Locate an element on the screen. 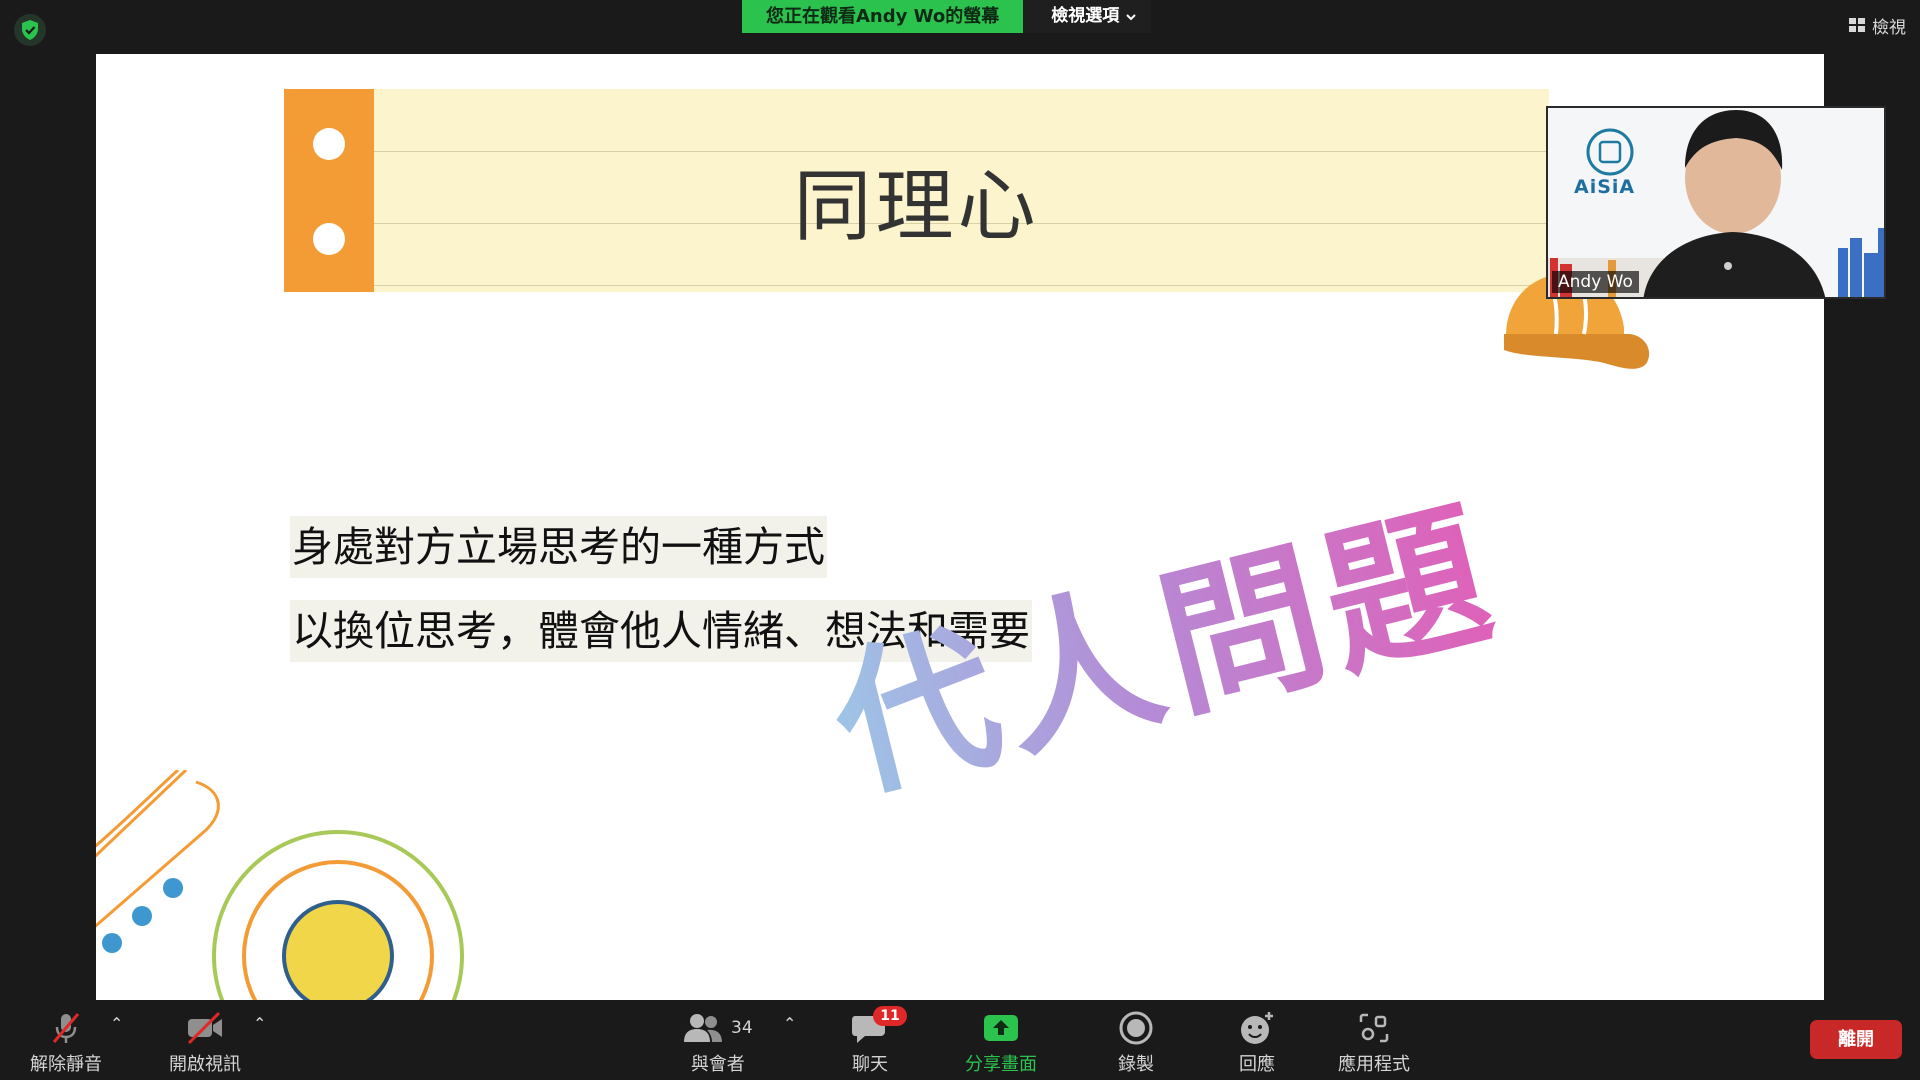 The width and height of the screenshot is (1920, 1080). security-shield-icon is located at coordinates (30, 30).